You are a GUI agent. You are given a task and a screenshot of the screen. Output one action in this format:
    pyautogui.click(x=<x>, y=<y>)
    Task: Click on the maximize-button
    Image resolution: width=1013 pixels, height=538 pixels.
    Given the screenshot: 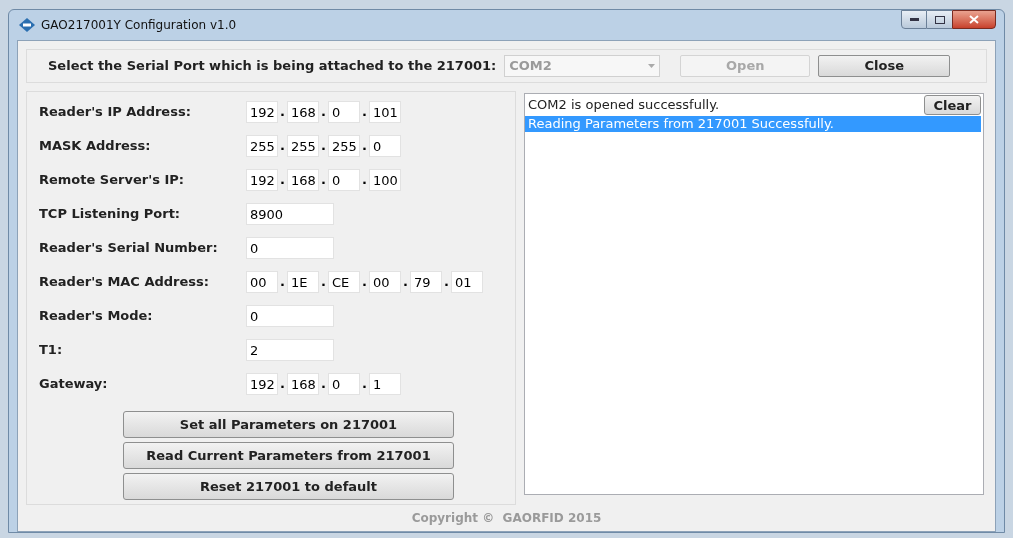 What is the action you would take?
    pyautogui.click(x=939, y=19)
    